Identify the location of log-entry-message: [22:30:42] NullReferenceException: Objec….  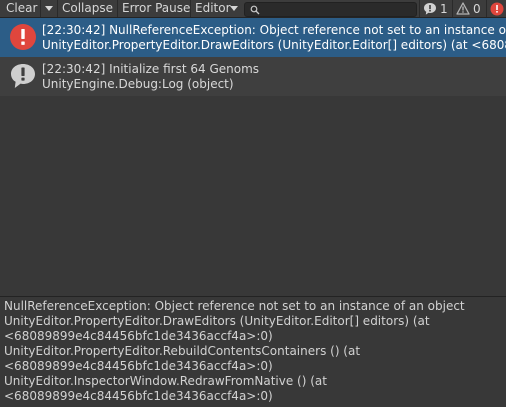
(274, 30).